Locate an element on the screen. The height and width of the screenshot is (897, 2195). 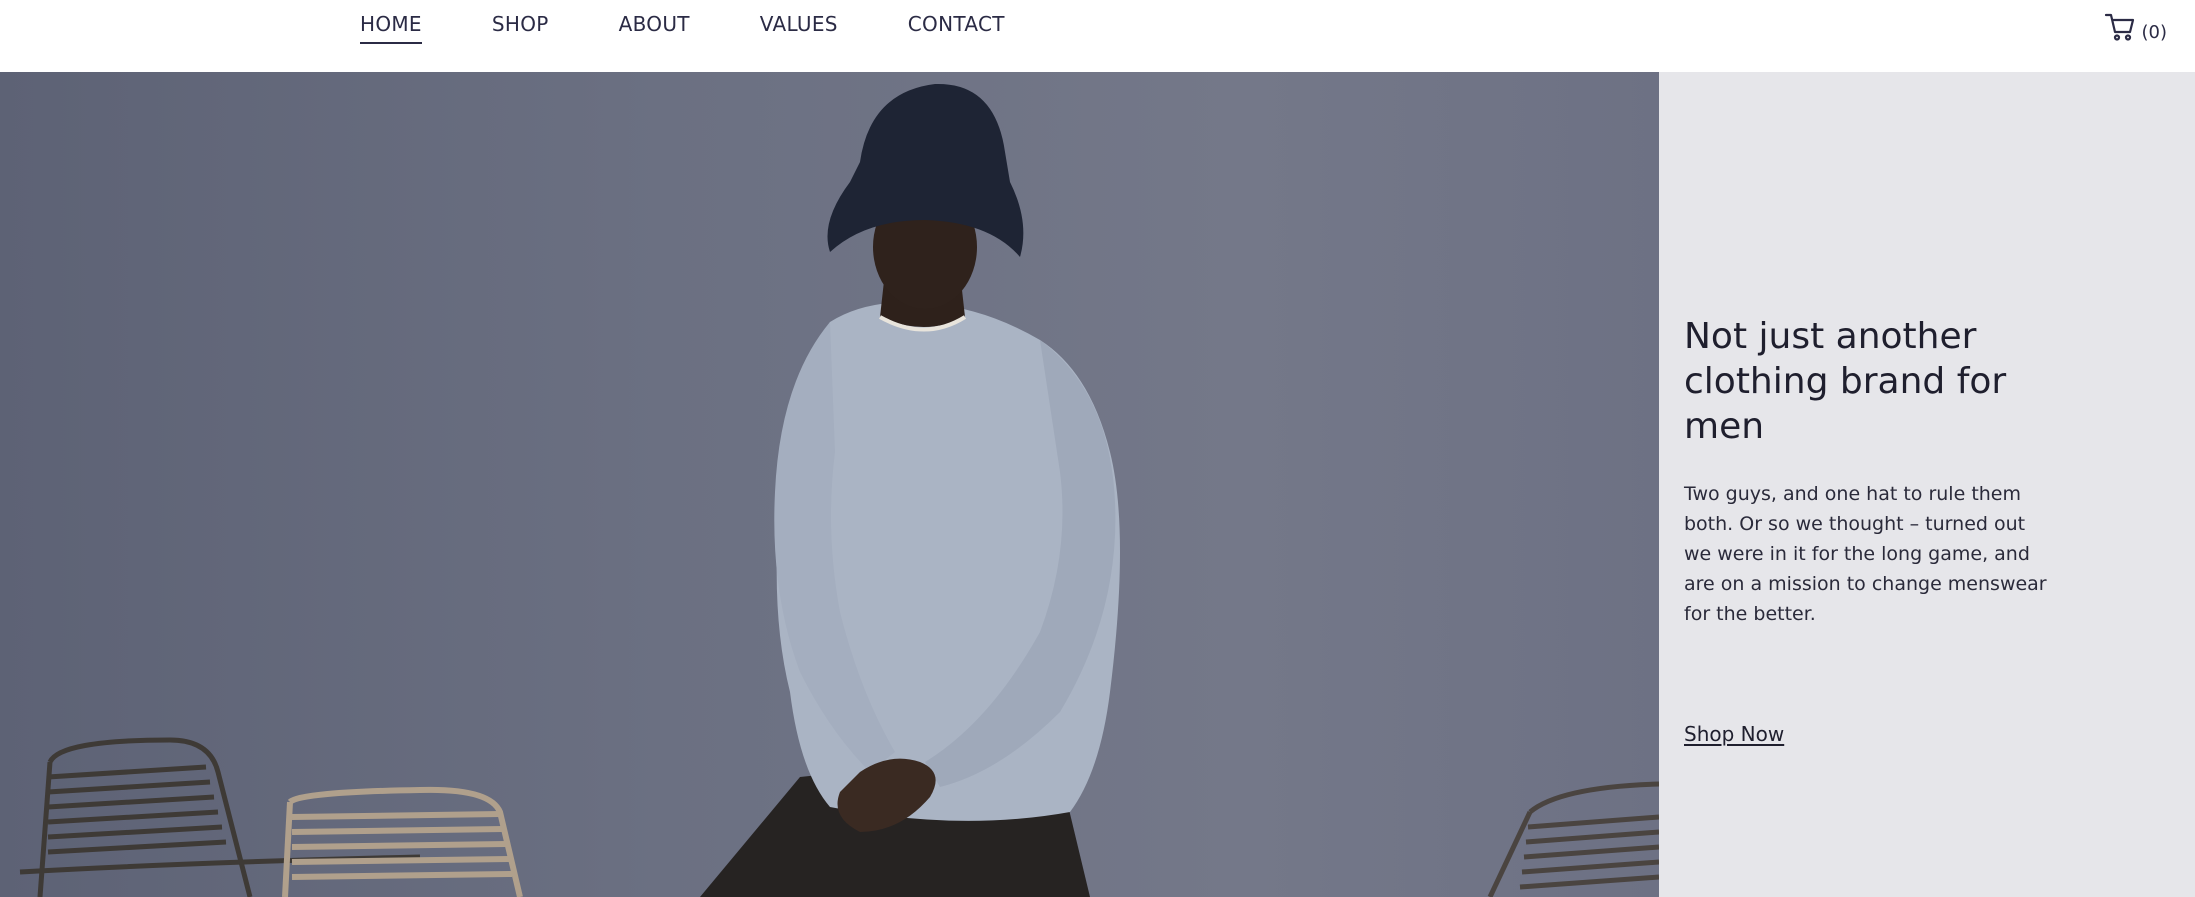
chair-beige-graphic is located at coordinates (402, 841).